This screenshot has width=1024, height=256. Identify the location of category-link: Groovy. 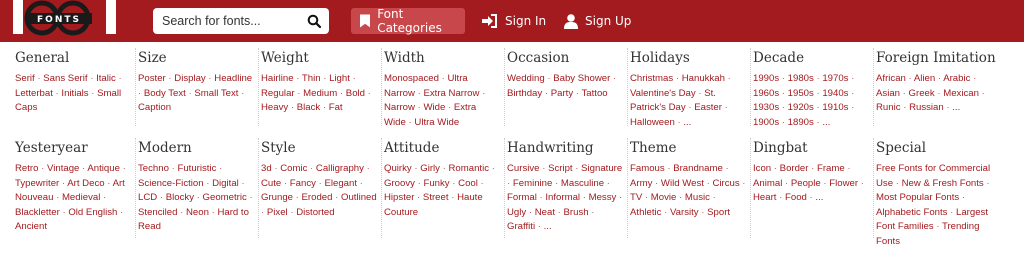
(399, 183).